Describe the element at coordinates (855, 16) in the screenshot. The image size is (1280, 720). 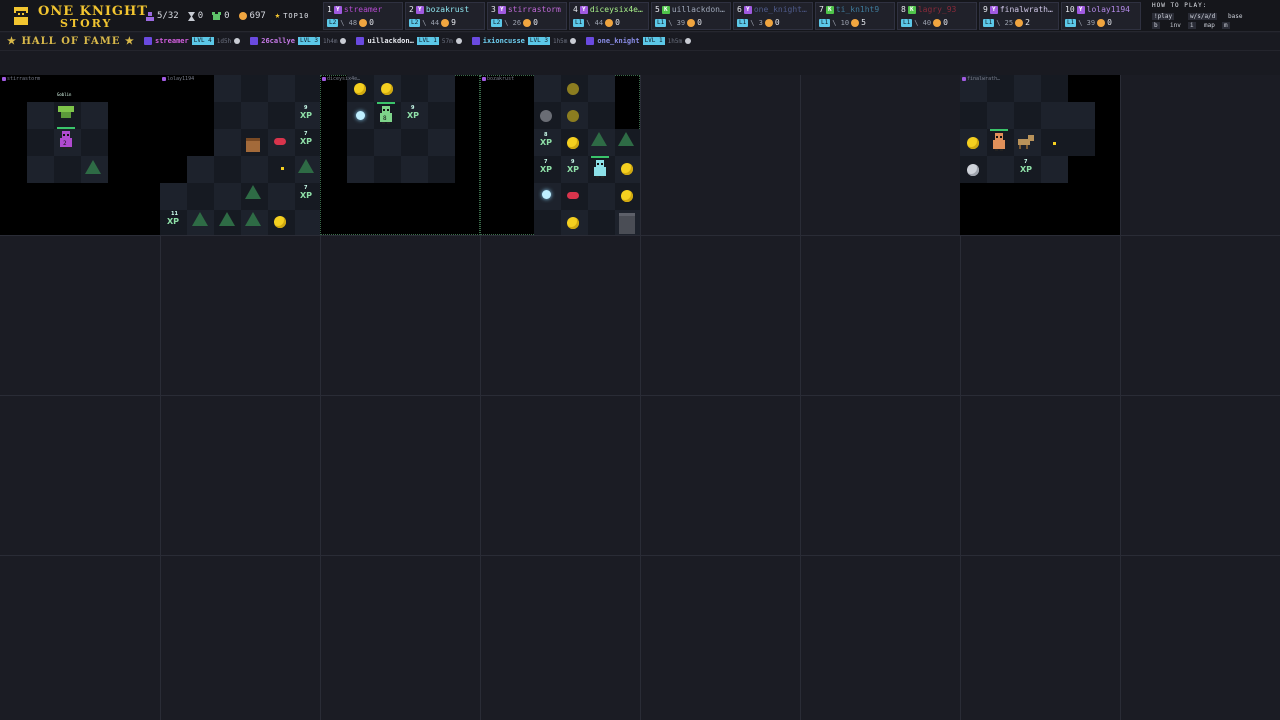
I see `leaderboard-card: 7 Kti_kn1ht9 L1 \ 10 5` at that location.